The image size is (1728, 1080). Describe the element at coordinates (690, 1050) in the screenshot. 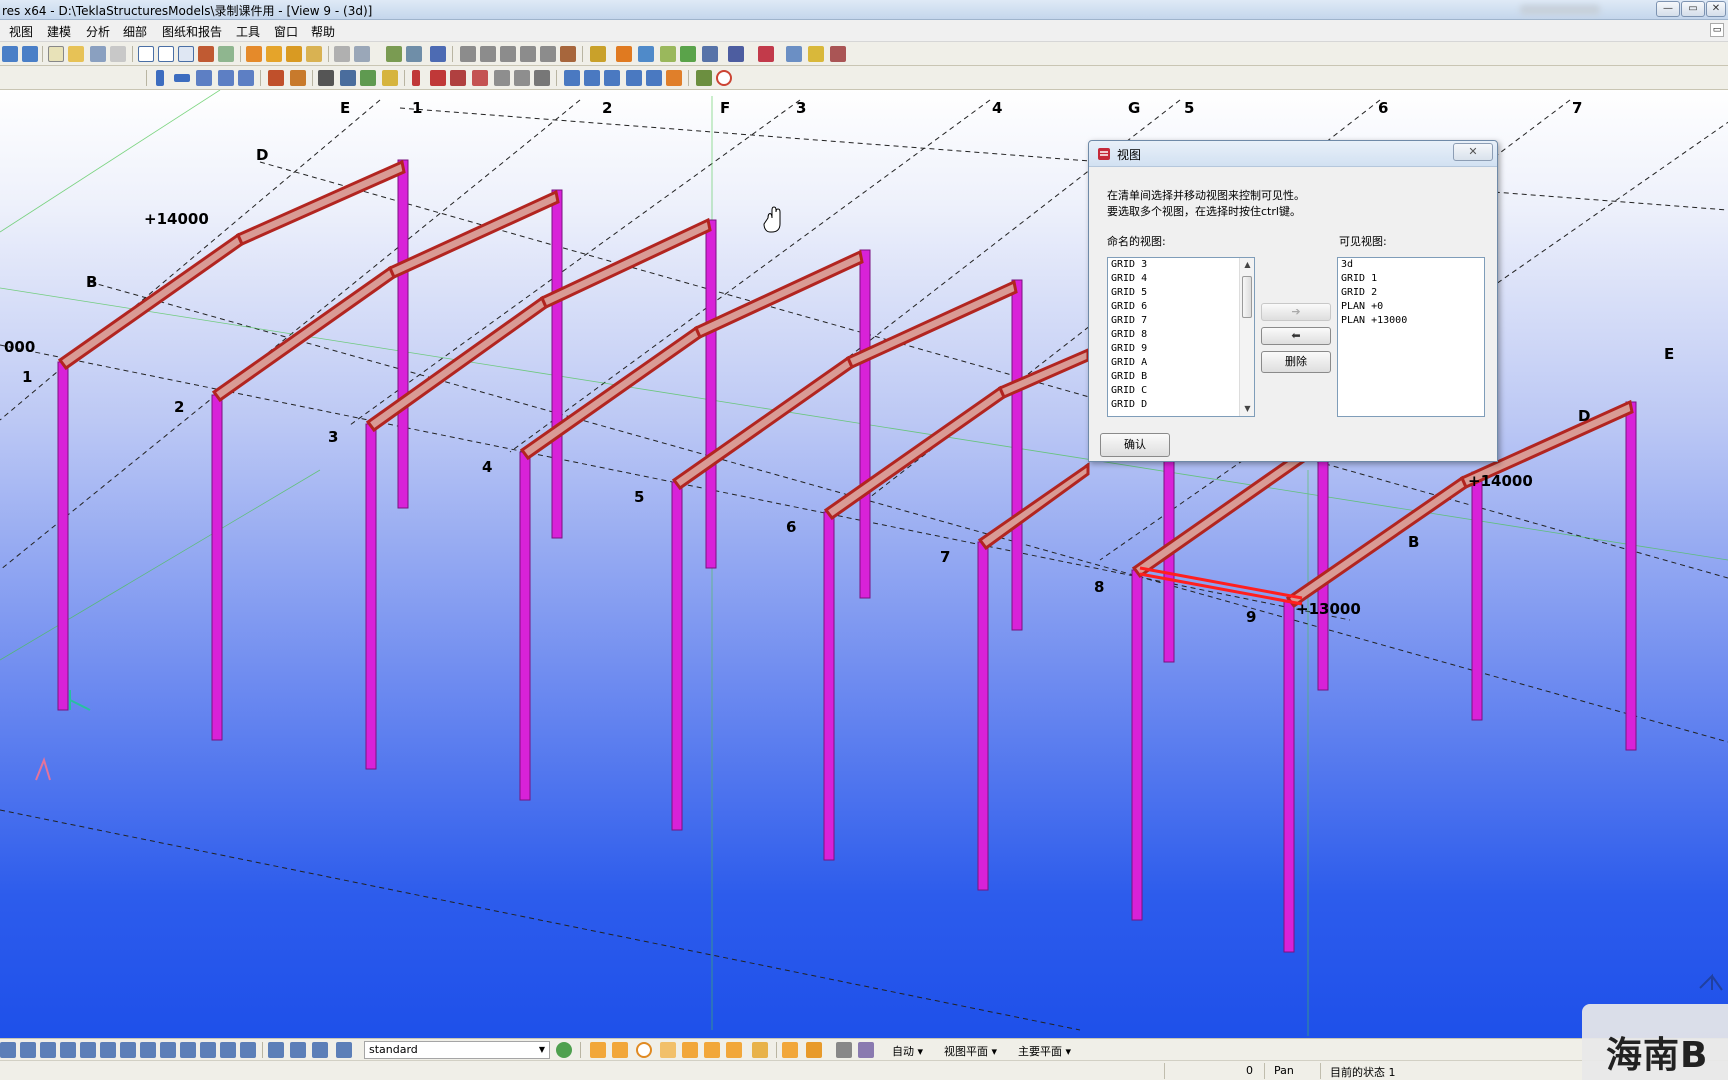

I see `snap-perpendicular-icon` at that location.